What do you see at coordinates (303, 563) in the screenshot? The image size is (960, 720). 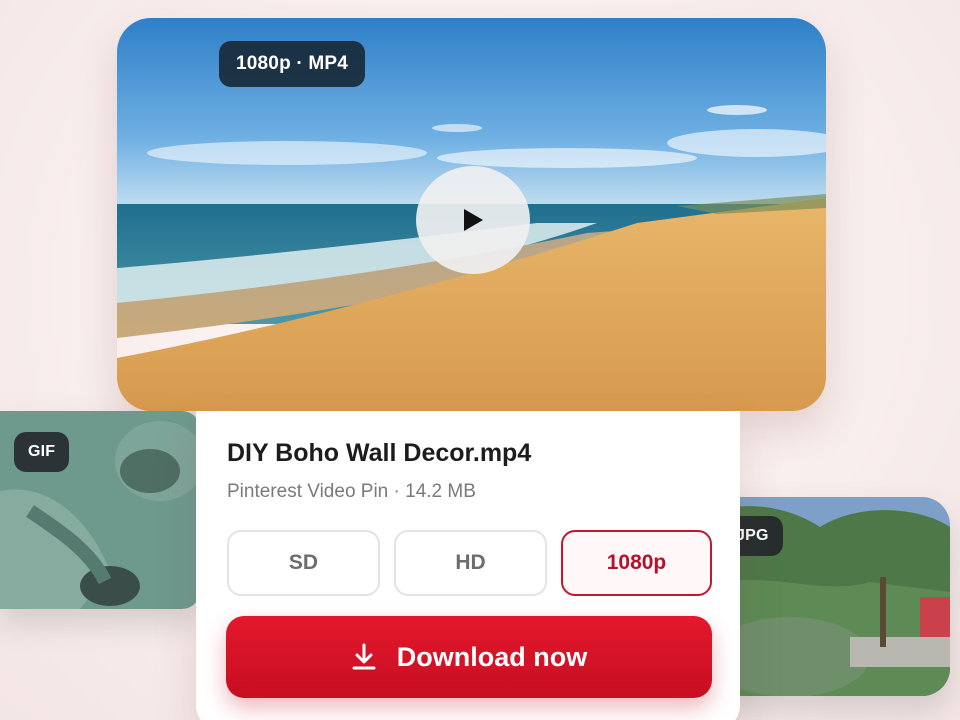 I see `quality-option-sd: SD` at bounding box center [303, 563].